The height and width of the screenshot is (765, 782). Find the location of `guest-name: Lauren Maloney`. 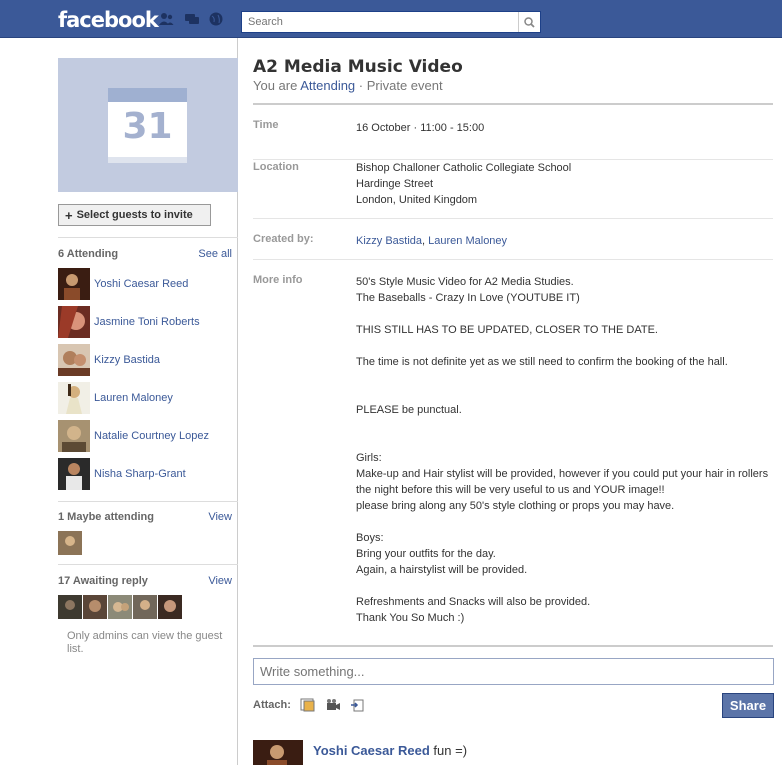

guest-name: Lauren Maloney is located at coordinates (133, 398).